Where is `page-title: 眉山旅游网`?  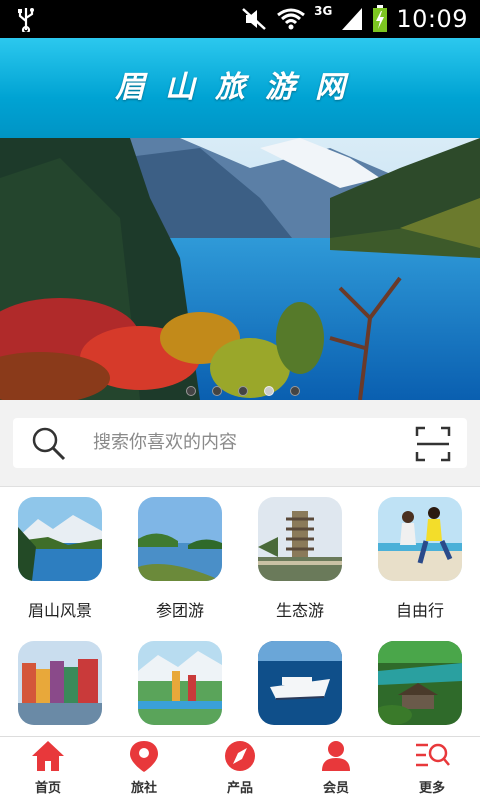 page-title: 眉山旅游网 is located at coordinates (240, 87).